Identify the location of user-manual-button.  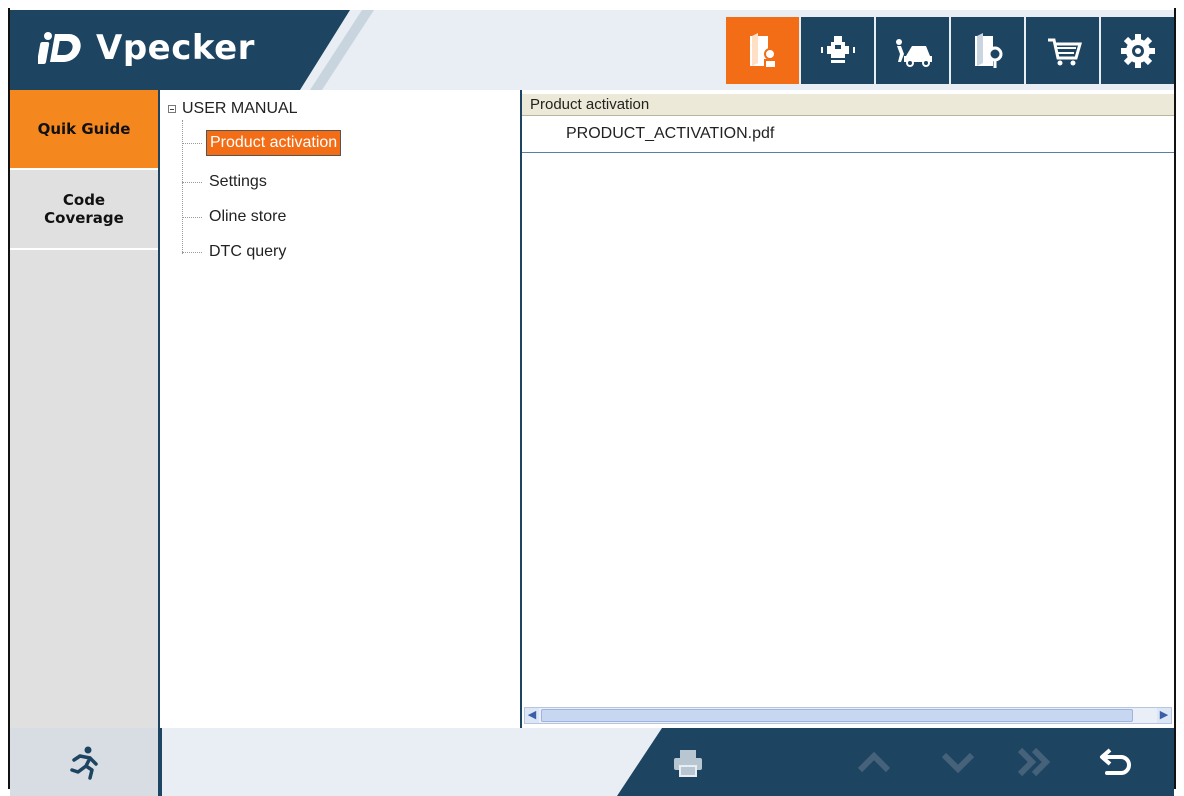
(761, 50).